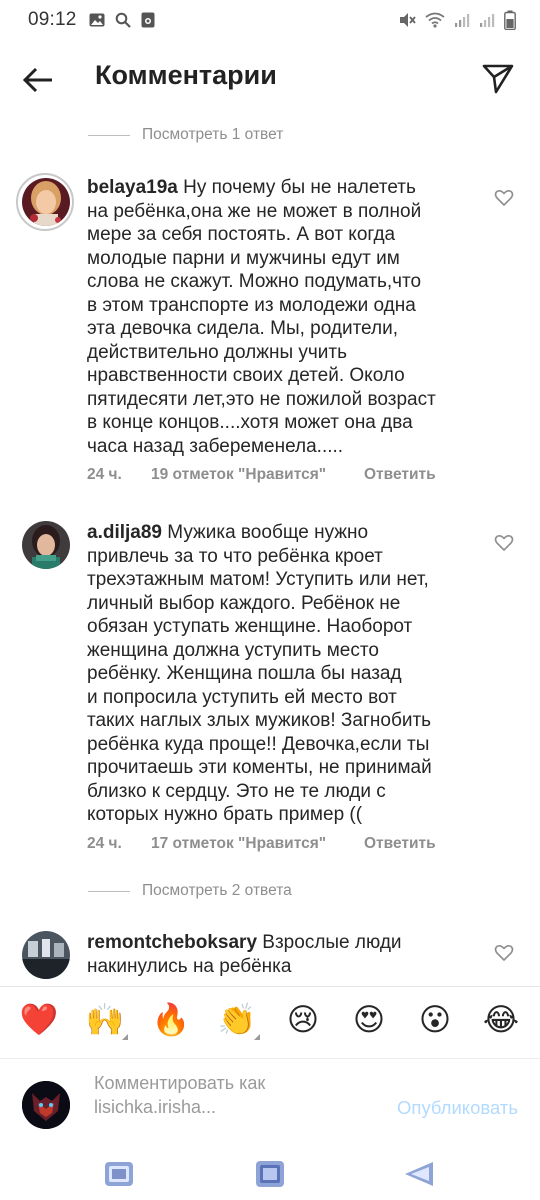 Image resolution: width=540 pixels, height=1200 pixels. I want to click on wifi-icon, so click(435, 20).